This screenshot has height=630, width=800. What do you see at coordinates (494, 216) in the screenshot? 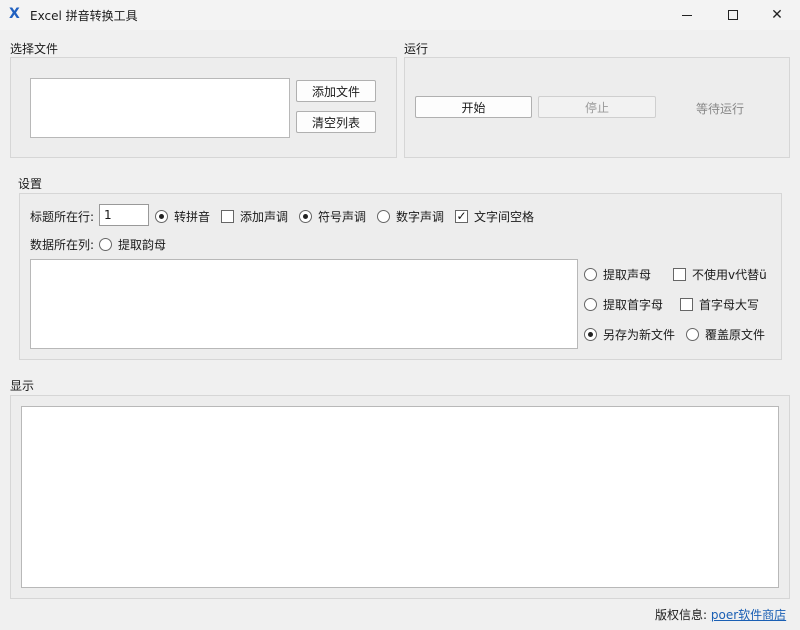
I see `word-space-checkbox: ✓ 文字间空格` at bounding box center [494, 216].